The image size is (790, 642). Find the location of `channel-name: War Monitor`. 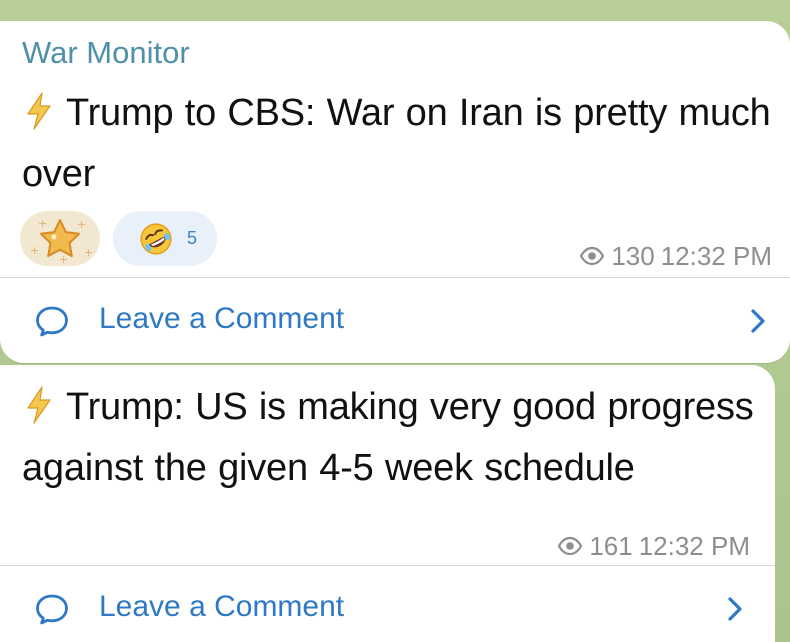

channel-name: War Monitor is located at coordinates (106, 53).